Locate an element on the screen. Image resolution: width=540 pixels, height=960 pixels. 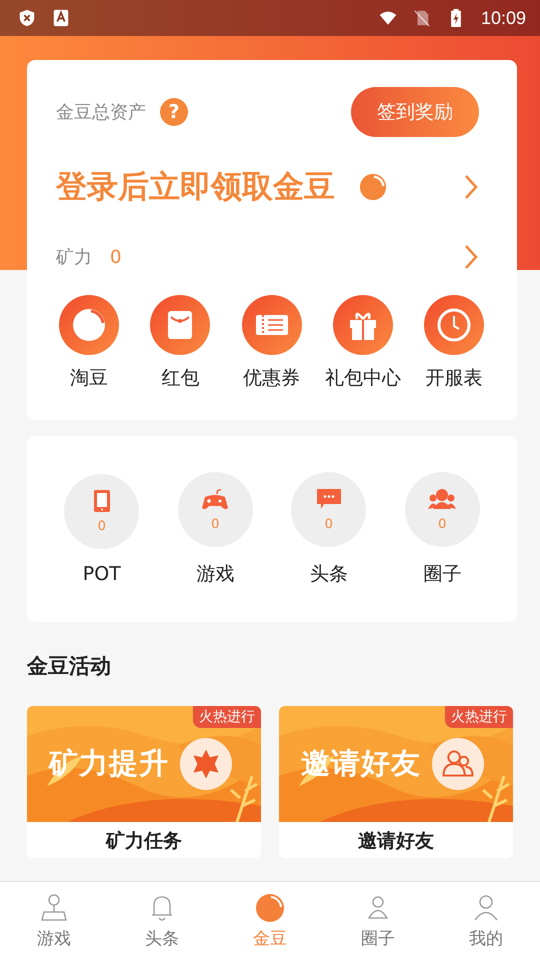
shortcut-label: 淘豆 is located at coordinates (89, 378).